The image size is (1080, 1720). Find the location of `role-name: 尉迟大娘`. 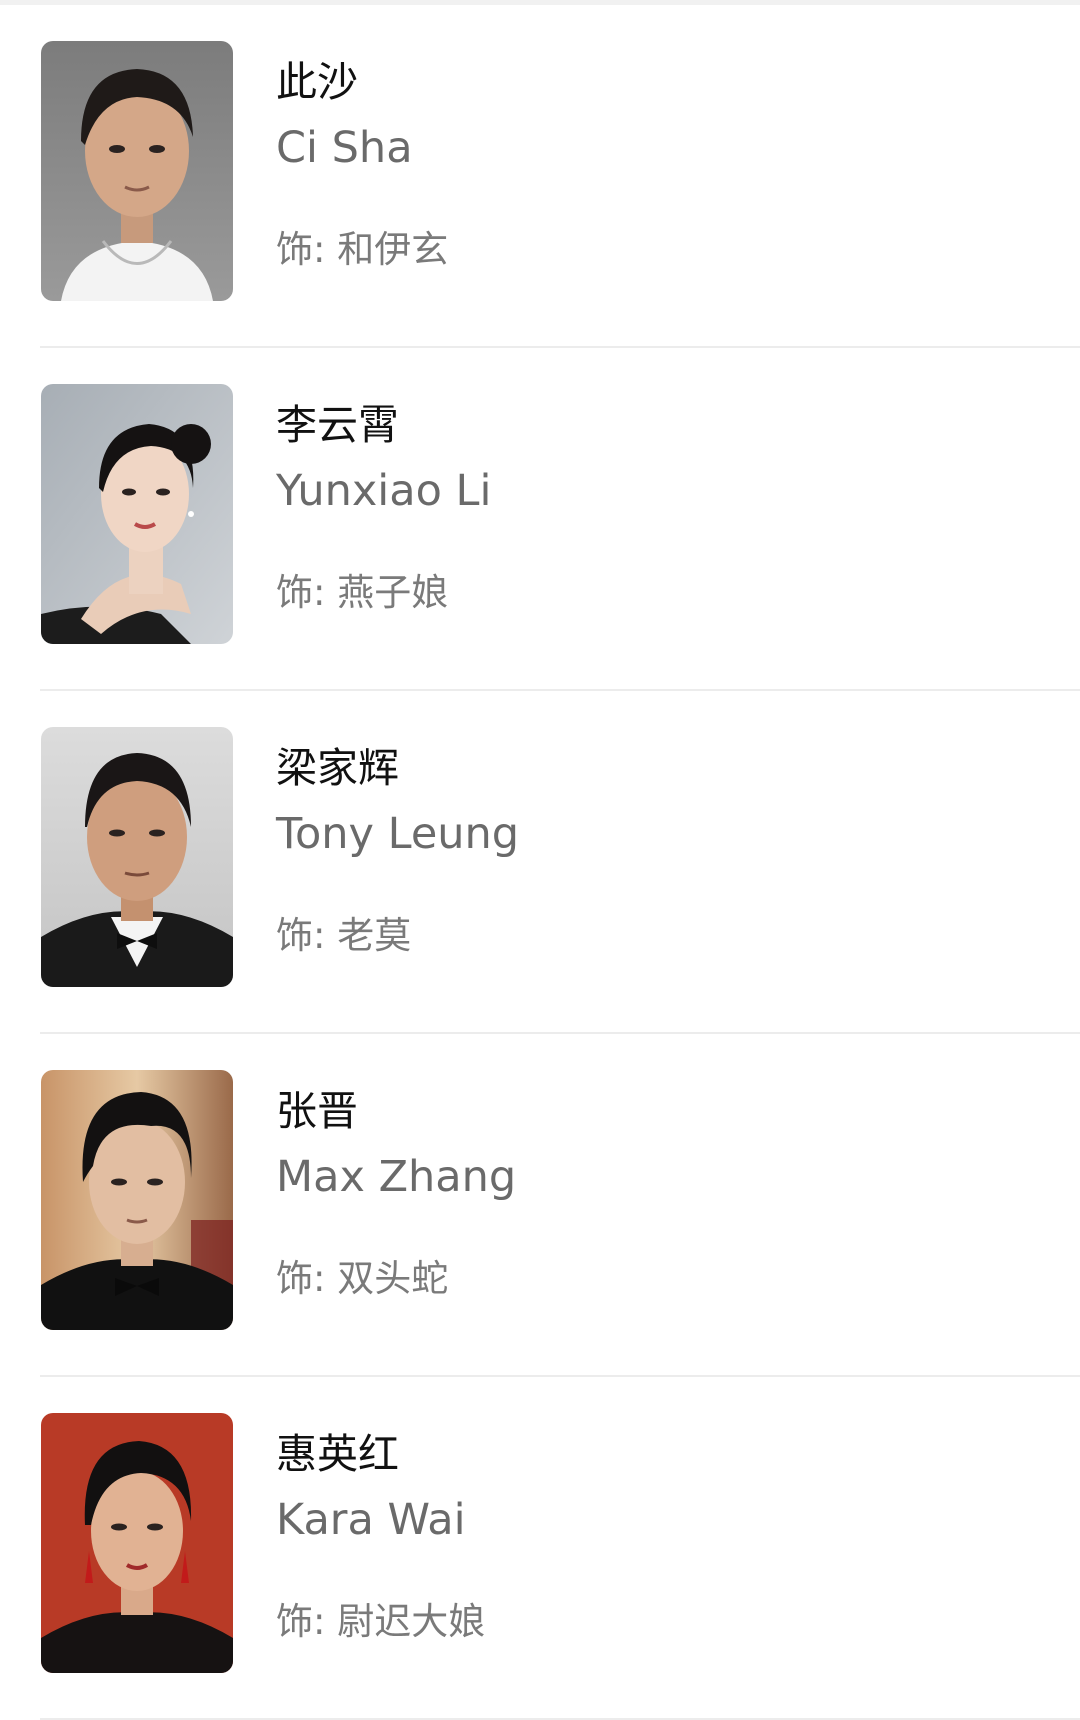

role-name: 尉迟大娘 is located at coordinates (411, 1621).